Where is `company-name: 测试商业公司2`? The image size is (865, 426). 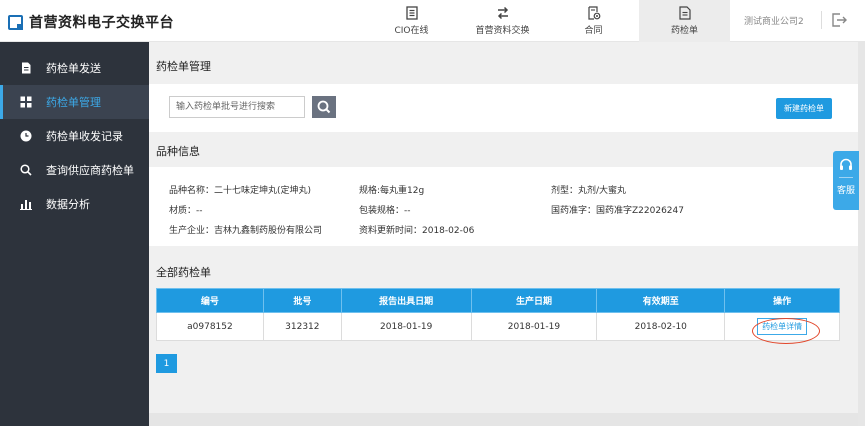 company-name: 测试商业公司2 is located at coordinates (774, 20).